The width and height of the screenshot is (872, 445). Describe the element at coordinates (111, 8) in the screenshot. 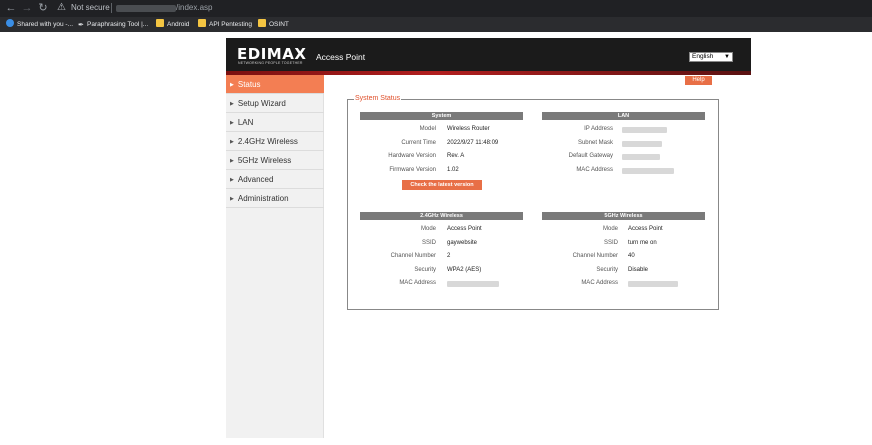

I see `address-divider` at that location.